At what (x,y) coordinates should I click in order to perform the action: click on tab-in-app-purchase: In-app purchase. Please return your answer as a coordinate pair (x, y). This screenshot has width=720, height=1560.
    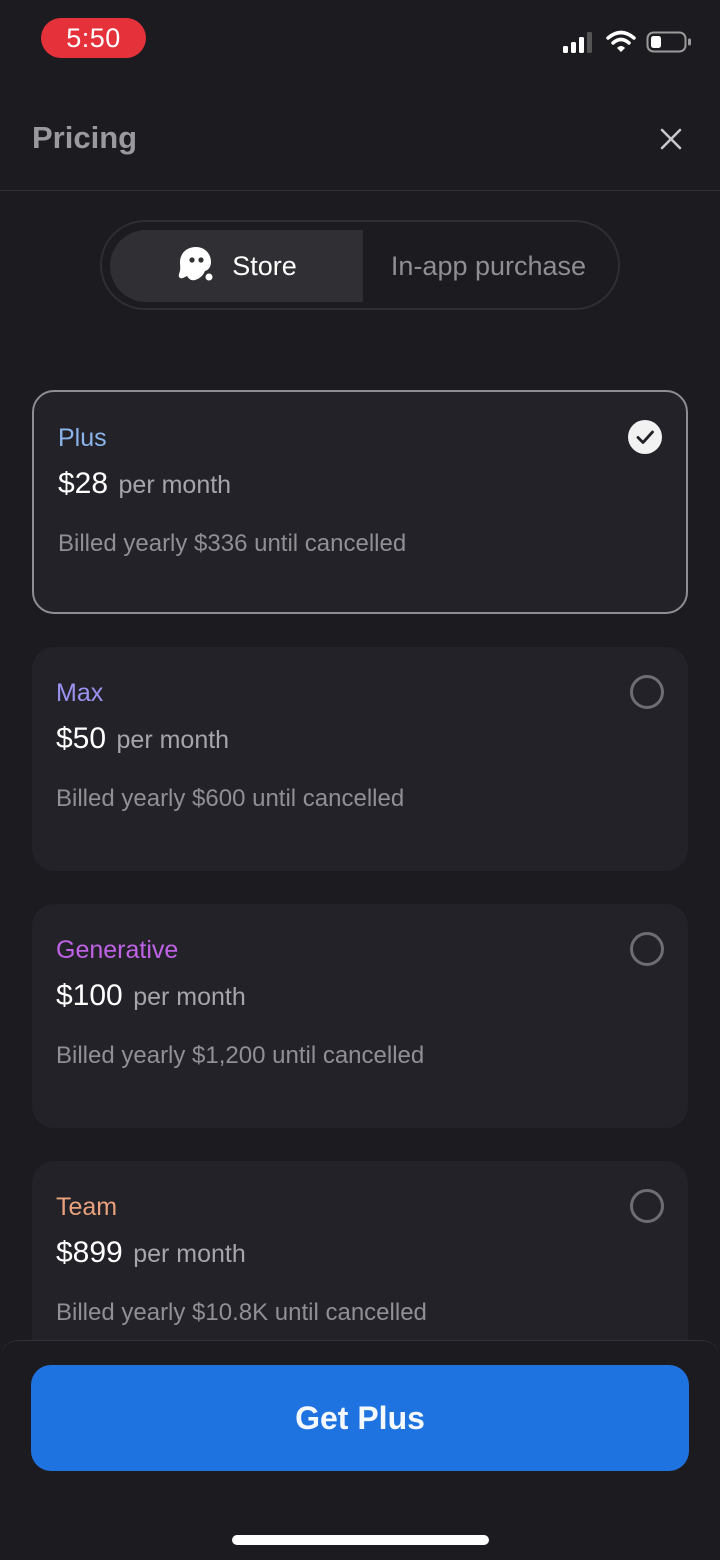
    Looking at the image, I should click on (488, 266).